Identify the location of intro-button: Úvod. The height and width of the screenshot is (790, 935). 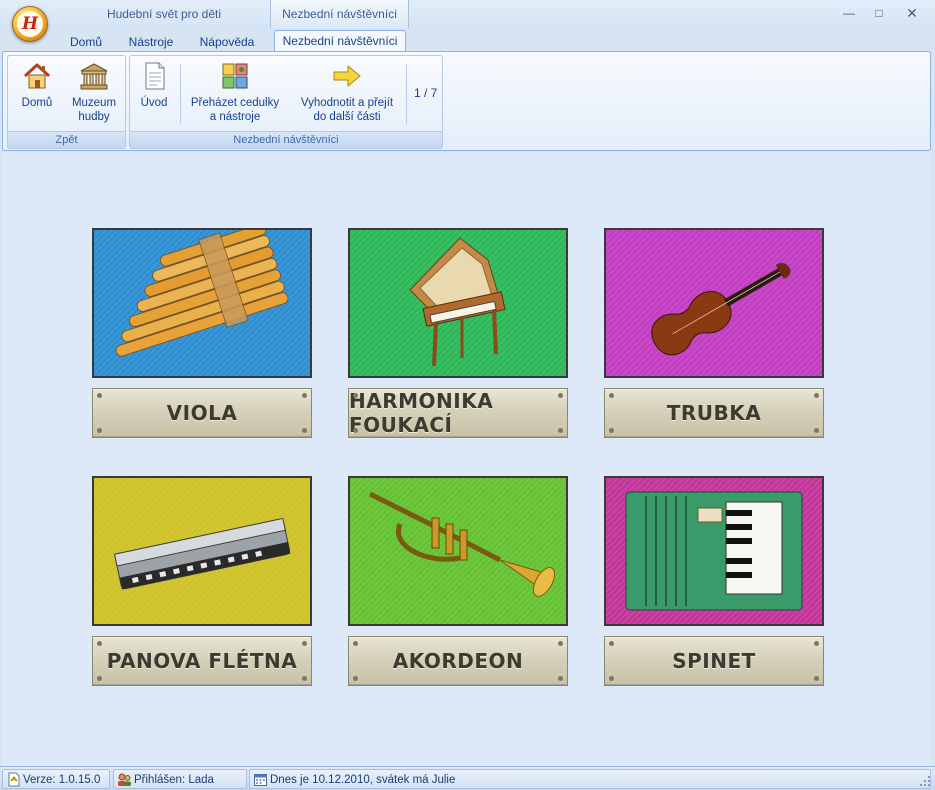
(154, 85).